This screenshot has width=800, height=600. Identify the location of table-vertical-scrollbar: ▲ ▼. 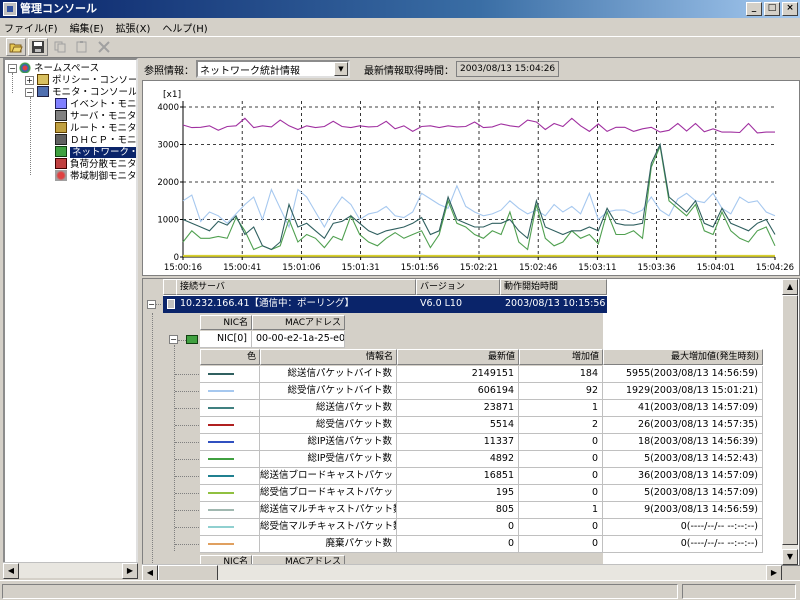
(790, 422).